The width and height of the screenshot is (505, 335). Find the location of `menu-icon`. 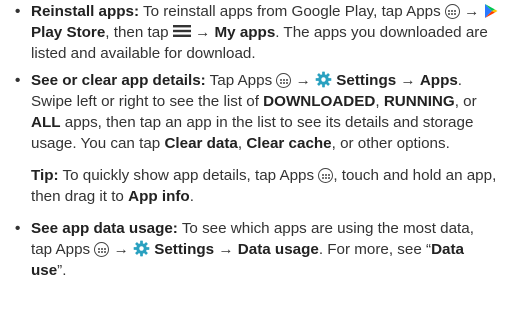

menu-icon is located at coordinates (181, 31).